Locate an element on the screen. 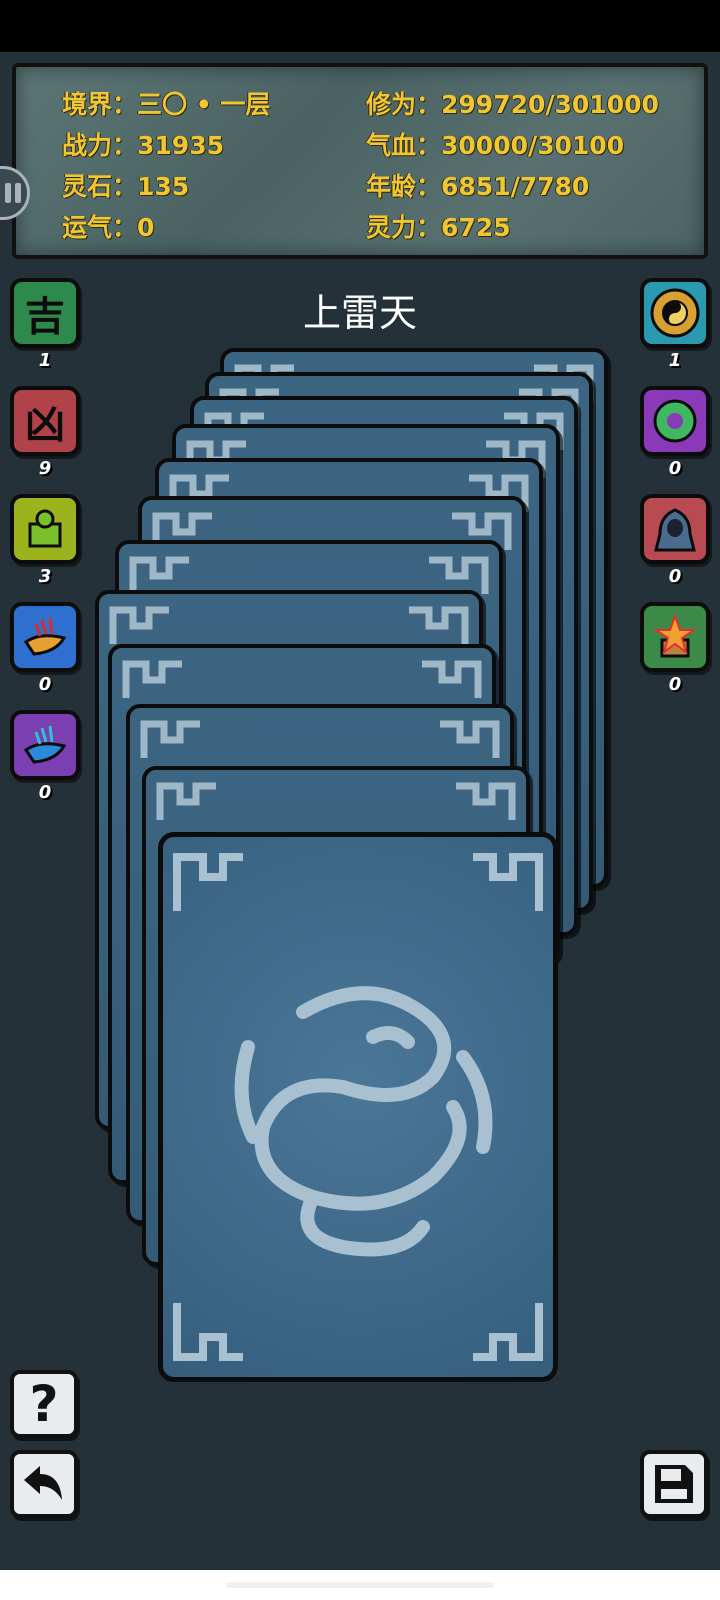 The image size is (720, 1600). ice-scroll-icon is located at coordinates (45, 745).